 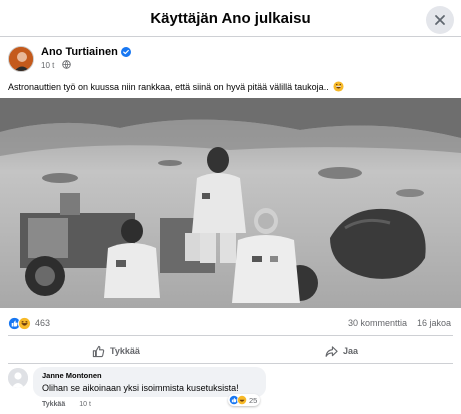 I want to click on like-button-label: Tykkää, so click(x=125, y=351).